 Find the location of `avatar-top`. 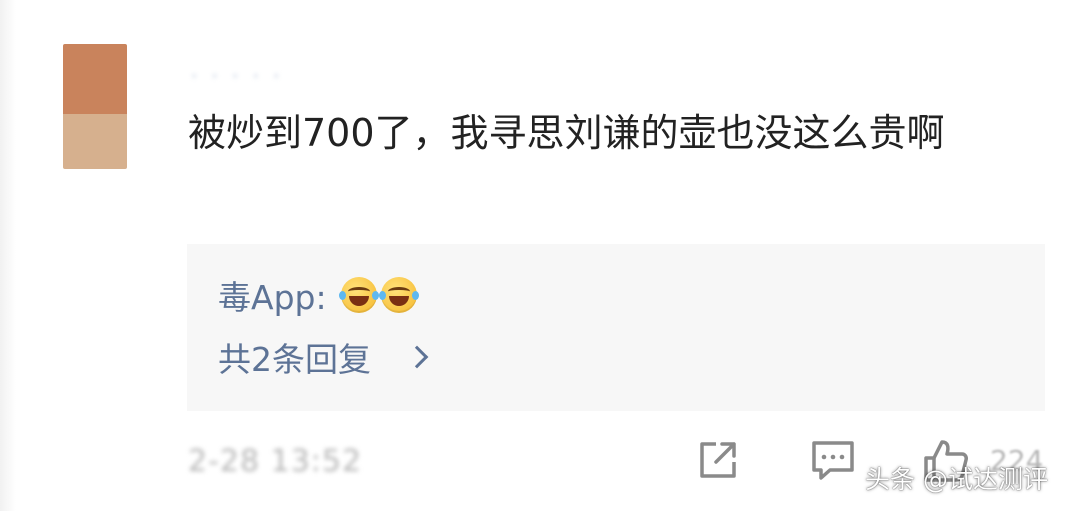

avatar-top is located at coordinates (95, 79).